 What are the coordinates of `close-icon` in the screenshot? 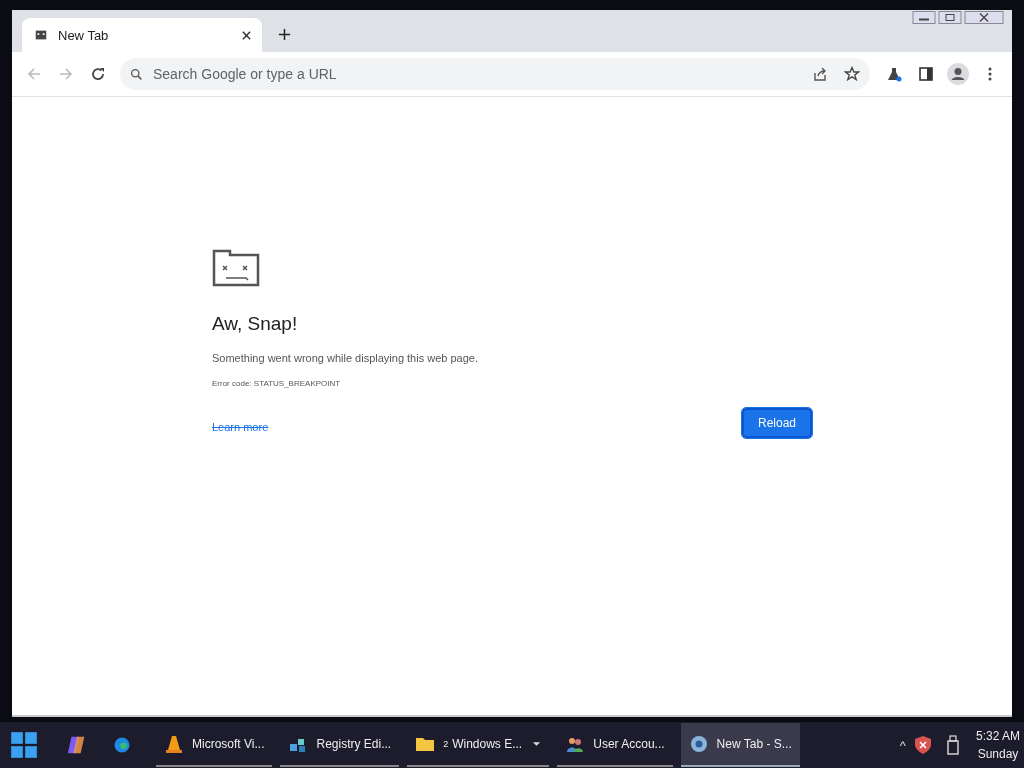 It's located at (984, 17).